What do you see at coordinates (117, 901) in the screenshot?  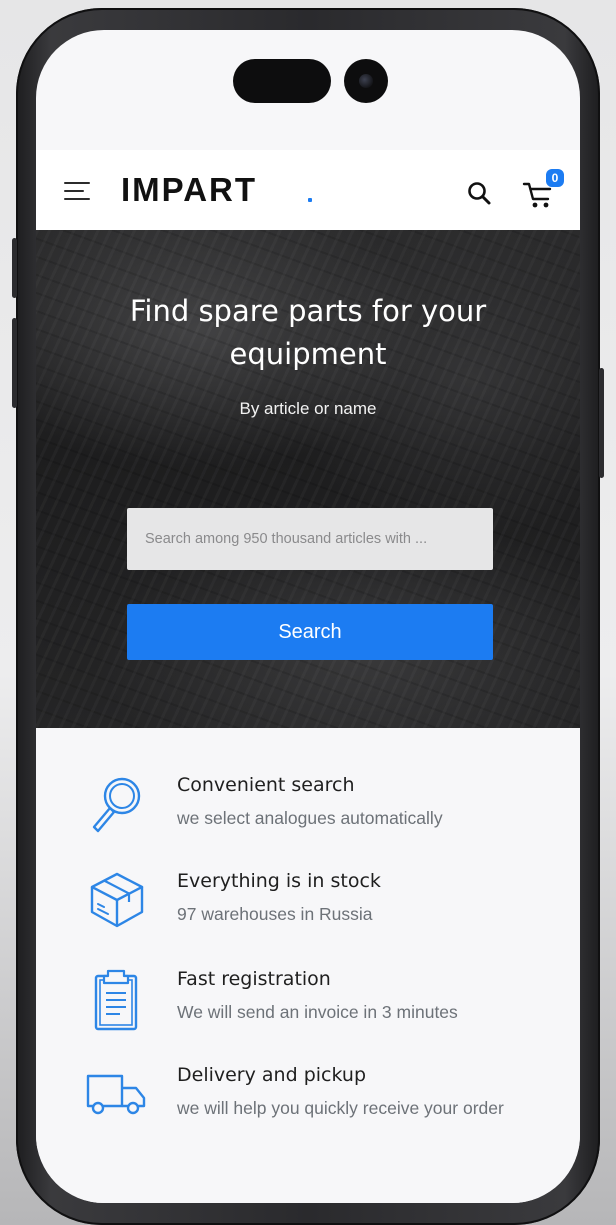 I see `box-icon` at bounding box center [117, 901].